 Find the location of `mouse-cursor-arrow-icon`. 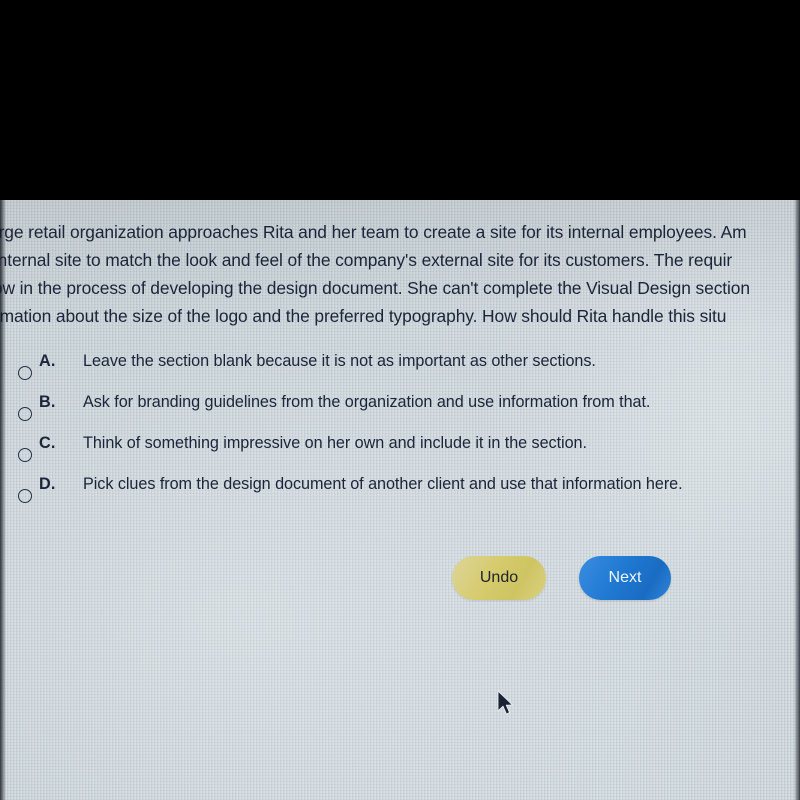

mouse-cursor-arrow-icon is located at coordinates (506, 703).